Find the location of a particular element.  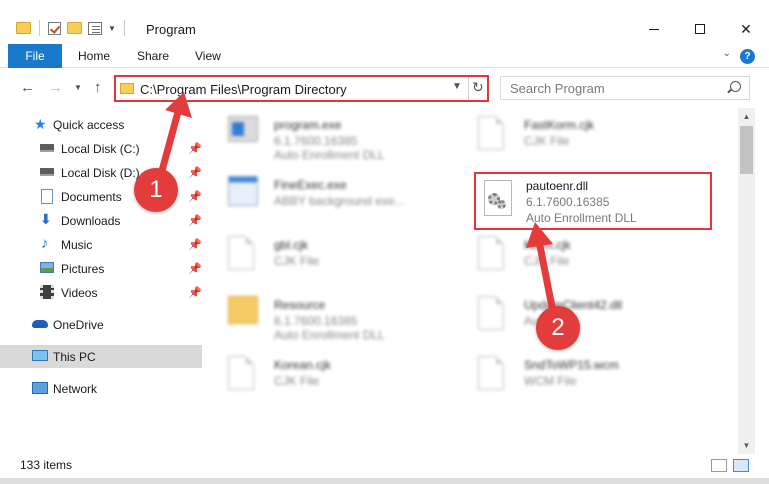

up-arrow-icon: ↑ is located at coordinates (98, 87).